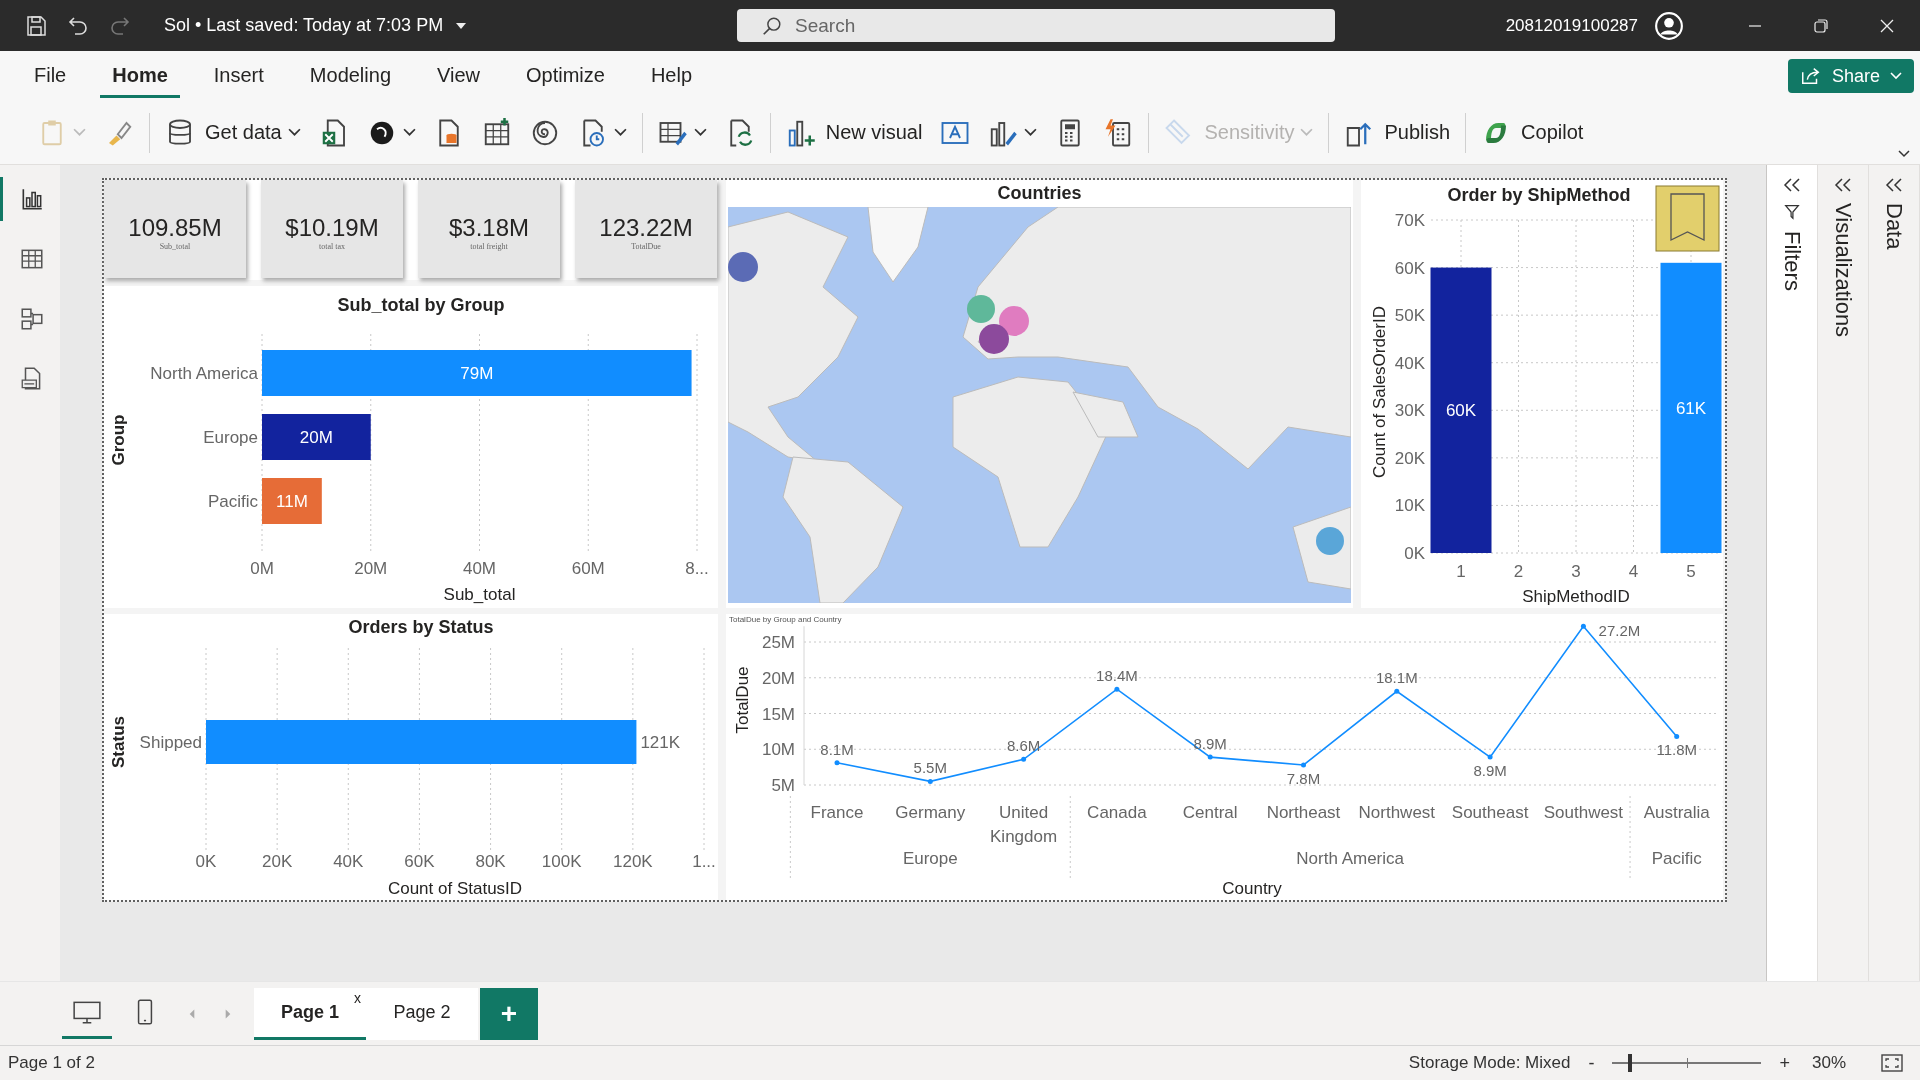 The image size is (1920, 1080). Describe the element at coordinates (930, 858) in the screenshot. I see `group-label: Europe` at that location.